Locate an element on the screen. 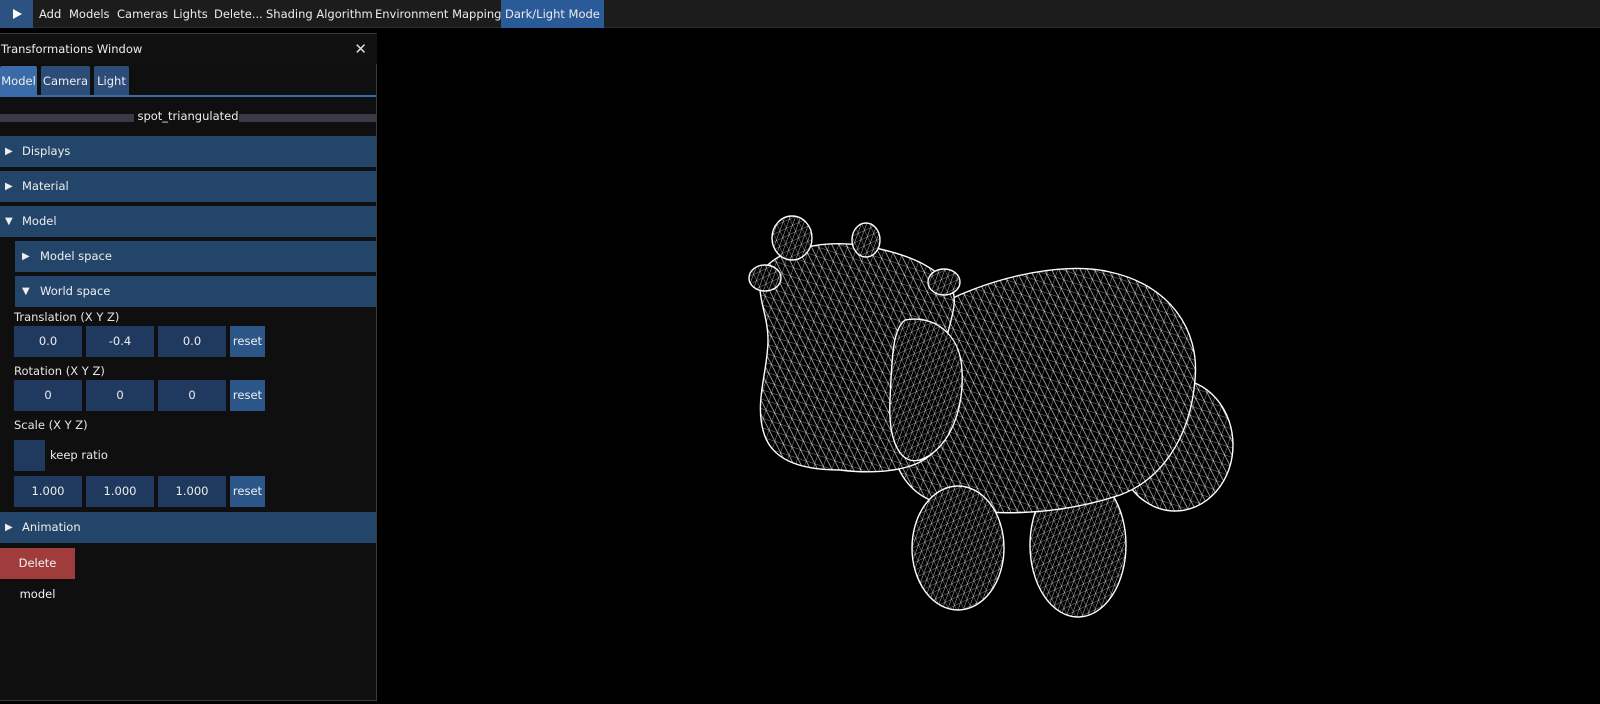 Image resolution: width=1600 pixels, height=704 pixels. header-world-space-label: World space is located at coordinates (75, 291).